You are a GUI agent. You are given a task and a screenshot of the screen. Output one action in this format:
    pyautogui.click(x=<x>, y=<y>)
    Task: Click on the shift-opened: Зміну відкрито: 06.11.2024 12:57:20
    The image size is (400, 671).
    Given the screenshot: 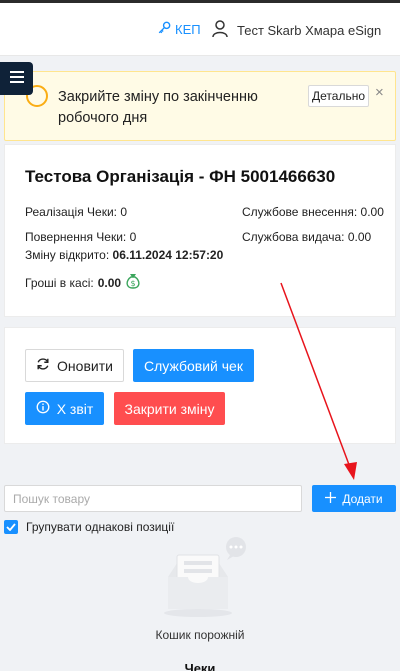 What is the action you would take?
    pyautogui.click(x=124, y=255)
    